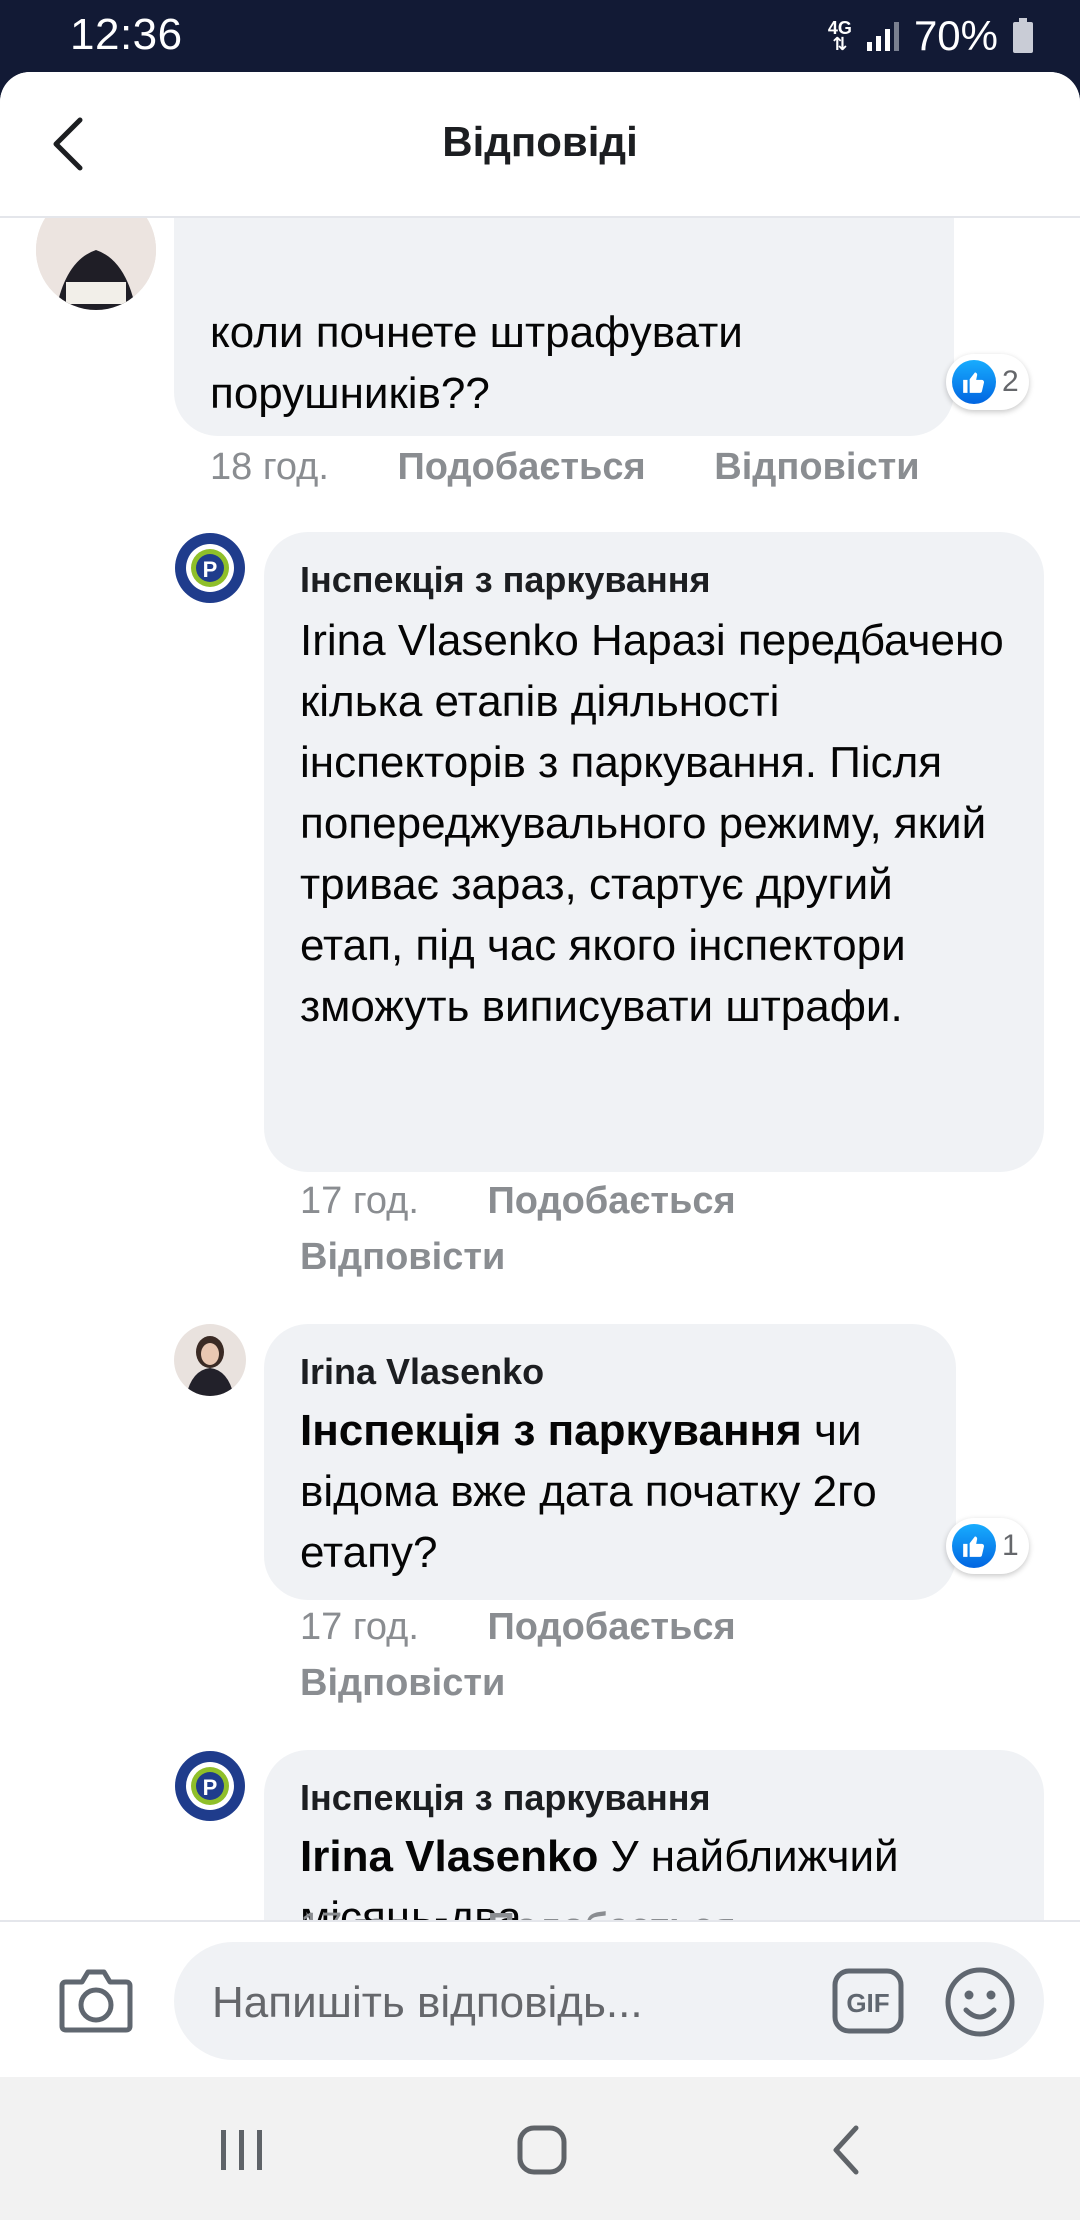 The image size is (1080, 2220). I want to click on comment-author: Irina Vlasenko, so click(610, 1372).